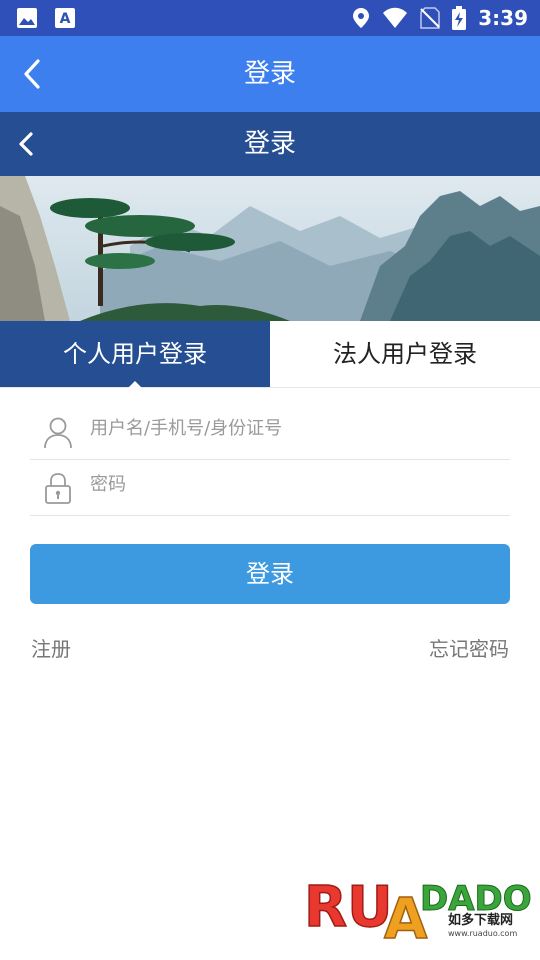 Image resolution: width=540 pixels, height=960 pixels. I want to click on lock-icon, so click(58, 488).